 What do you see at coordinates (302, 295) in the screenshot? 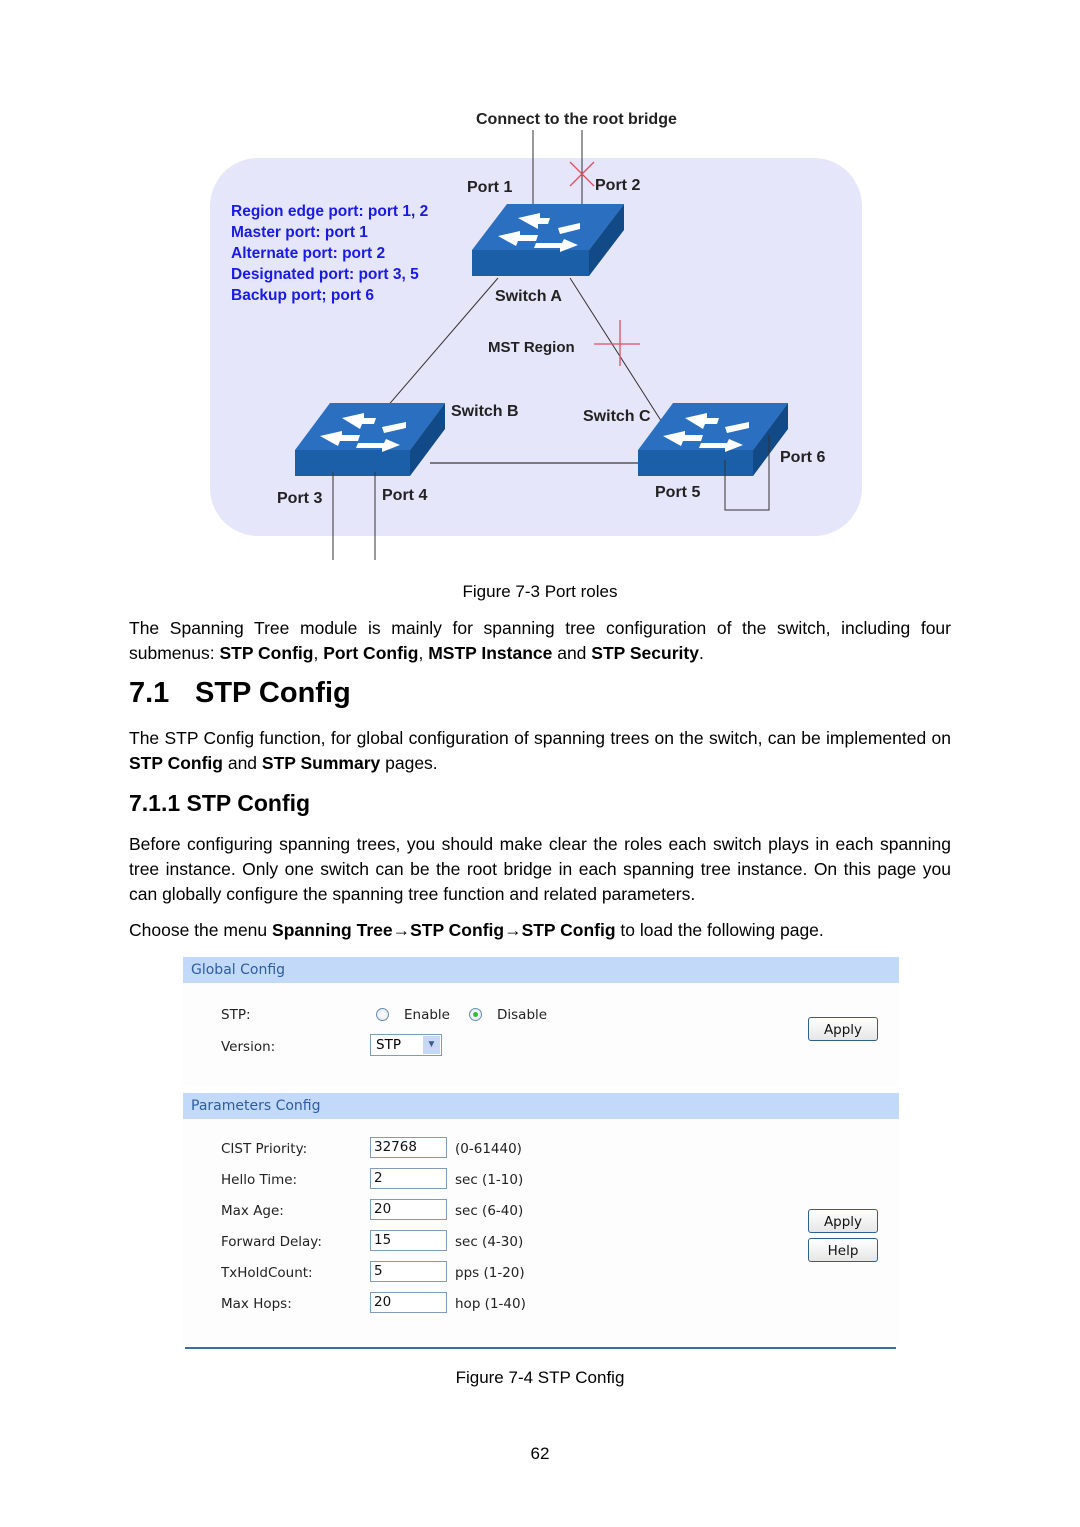
I see `legend-backup: Backup port; port 6` at bounding box center [302, 295].